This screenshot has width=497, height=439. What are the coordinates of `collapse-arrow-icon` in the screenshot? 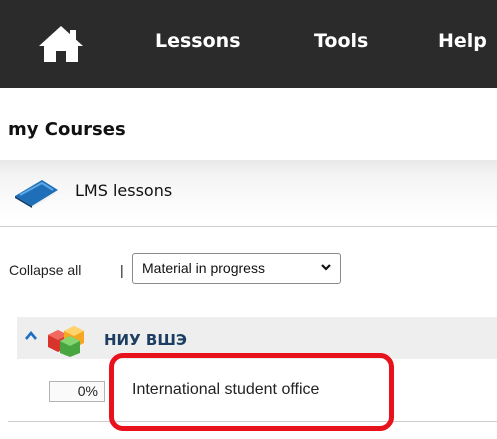 It's located at (31, 336).